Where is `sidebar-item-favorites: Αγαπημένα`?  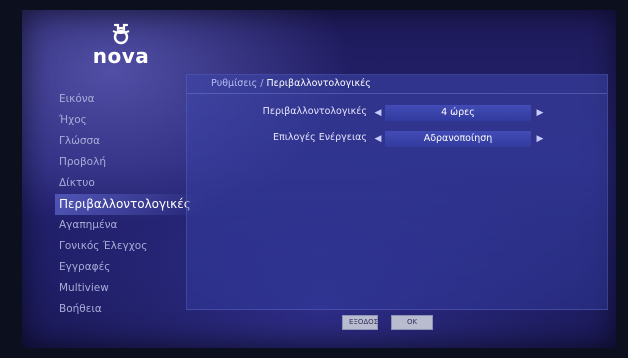
sidebar-item-favorites: Αγαπημένα is located at coordinates (130, 225).